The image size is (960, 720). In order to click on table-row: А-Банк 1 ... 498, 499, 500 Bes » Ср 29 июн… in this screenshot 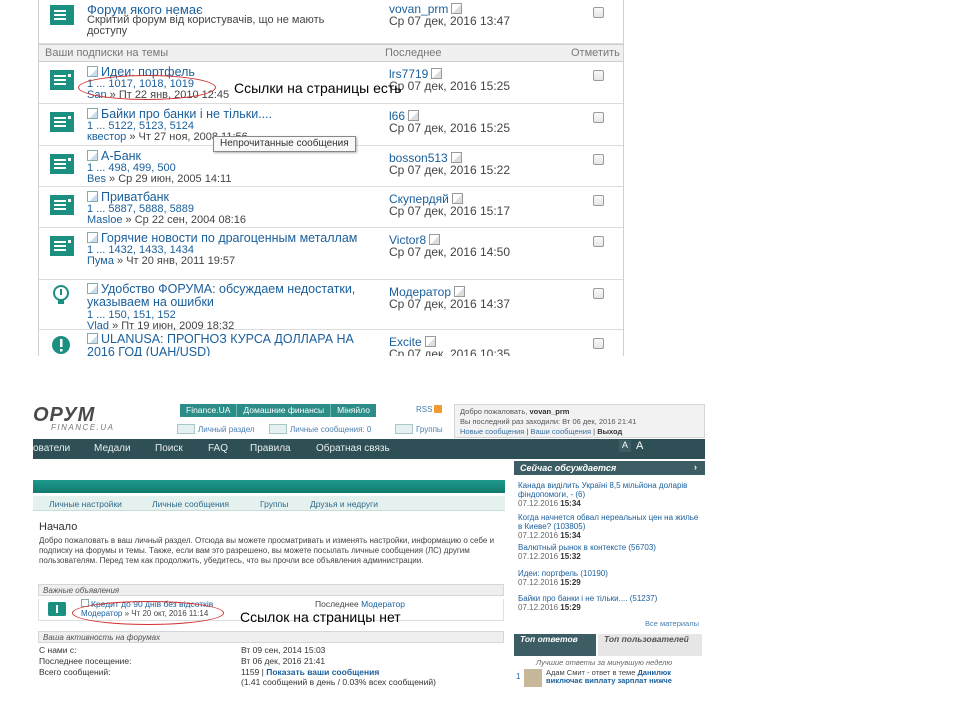, I will do `click(331, 166)`.